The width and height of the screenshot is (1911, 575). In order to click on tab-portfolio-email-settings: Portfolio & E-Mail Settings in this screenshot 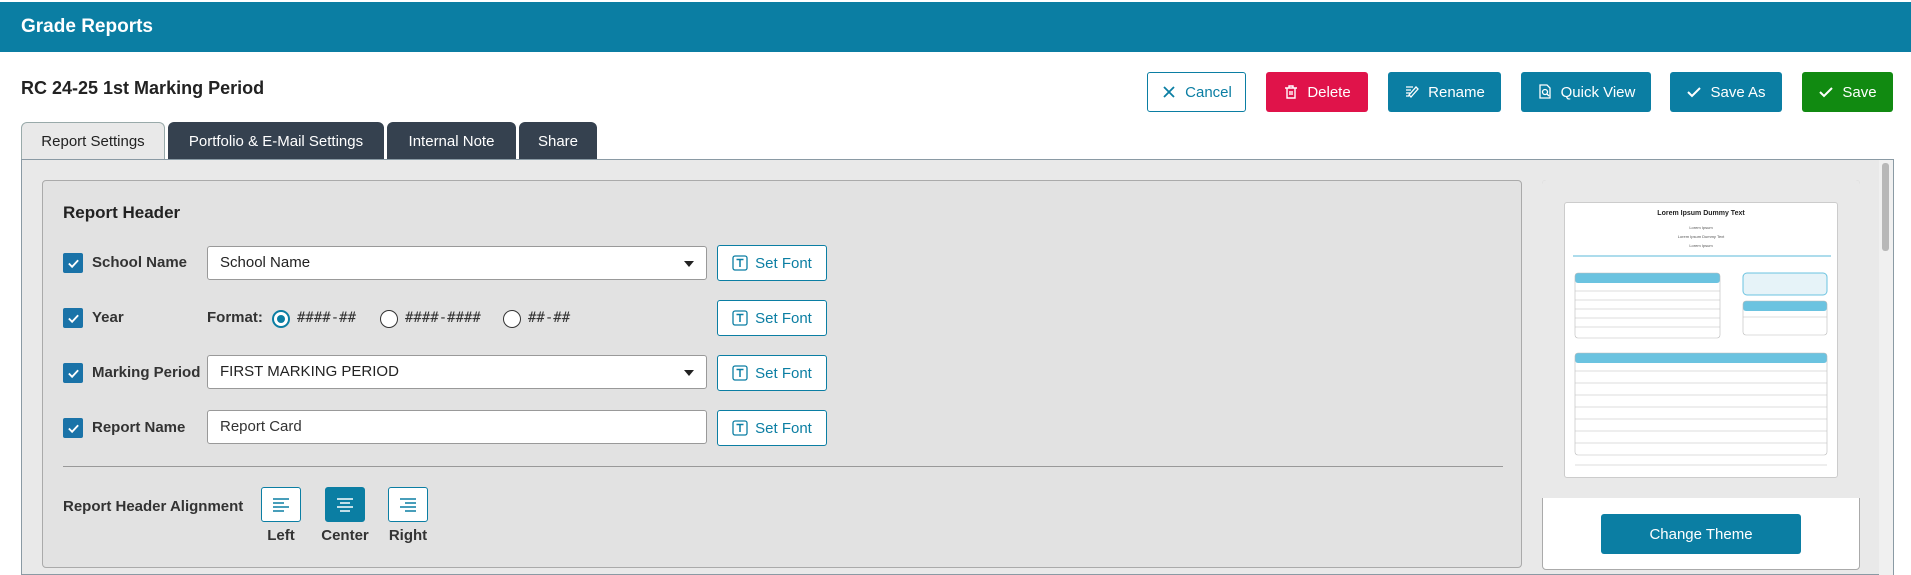, I will do `click(276, 141)`.